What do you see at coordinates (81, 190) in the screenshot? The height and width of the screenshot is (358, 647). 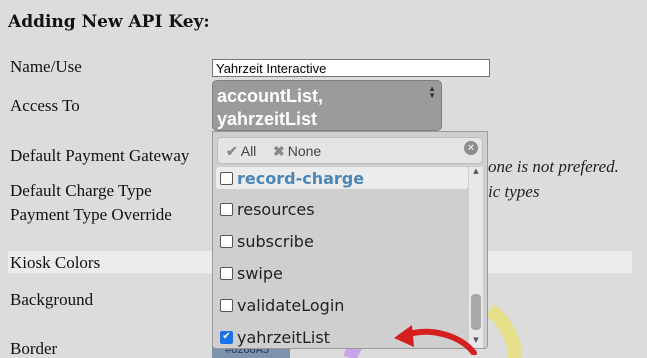 I see `charge-type-label: Default Charge Type` at bounding box center [81, 190].